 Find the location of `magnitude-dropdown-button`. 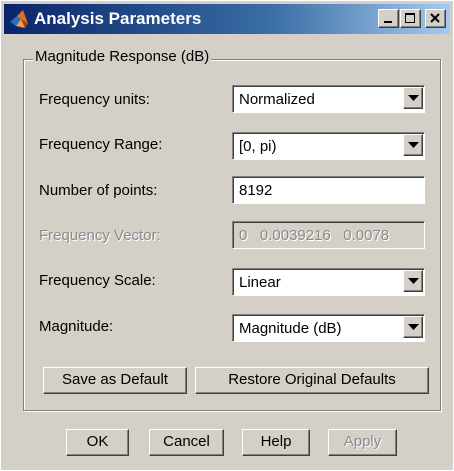

magnitude-dropdown-button is located at coordinates (413, 327).